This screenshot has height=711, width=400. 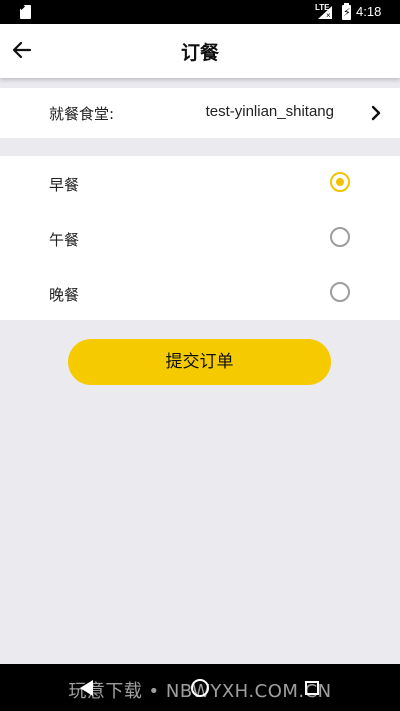 What do you see at coordinates (200, 12) in the screenshot?
I see `status-bar: LTE × ⚡ 4:18` at bounding box center [200, 12].